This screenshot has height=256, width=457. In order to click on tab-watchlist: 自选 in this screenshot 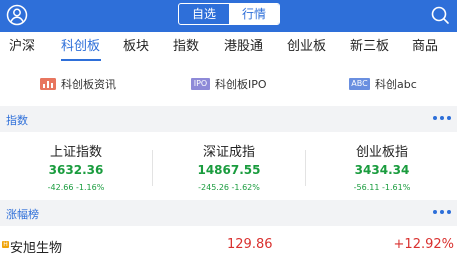, I will do `click(204, 14)`.